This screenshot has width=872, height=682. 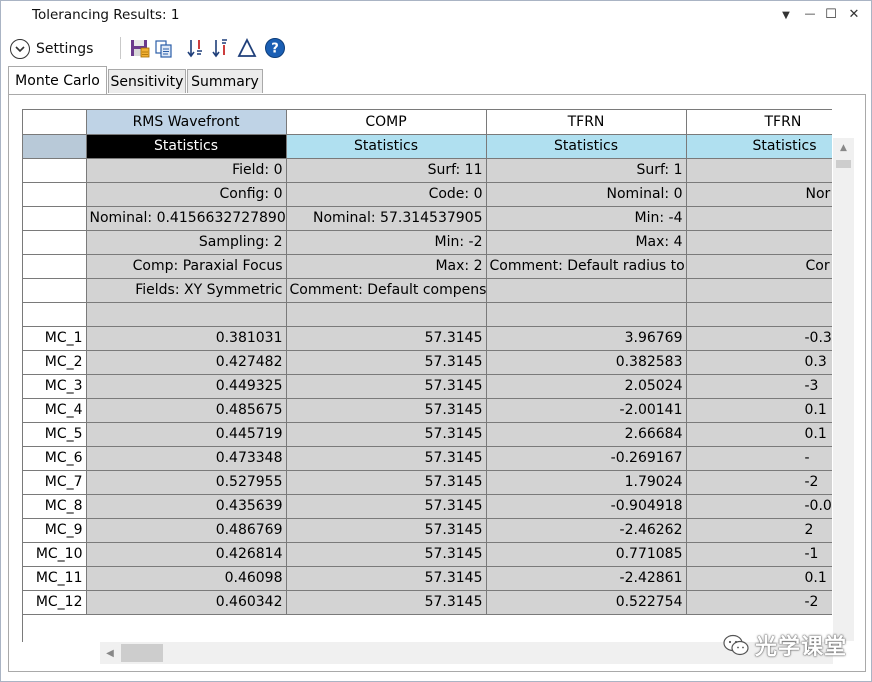 I want to click on data-cell: -2.46262, so click(x=586, y=530).